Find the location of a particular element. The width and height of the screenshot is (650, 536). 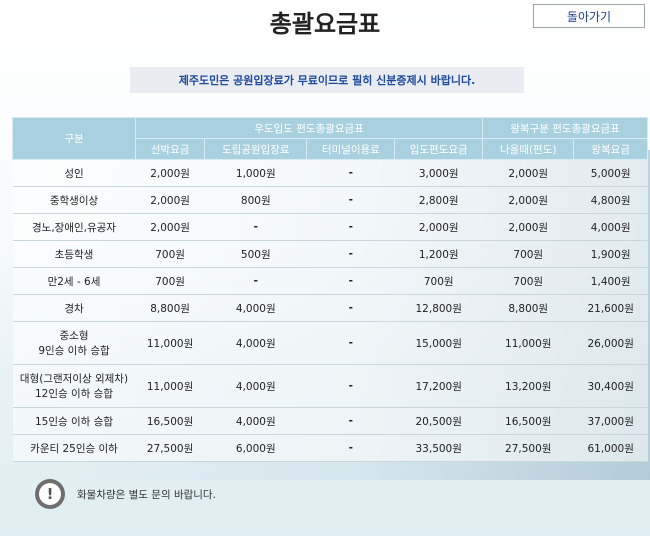

row-label: 성인 is located at coordinates (74, 173).